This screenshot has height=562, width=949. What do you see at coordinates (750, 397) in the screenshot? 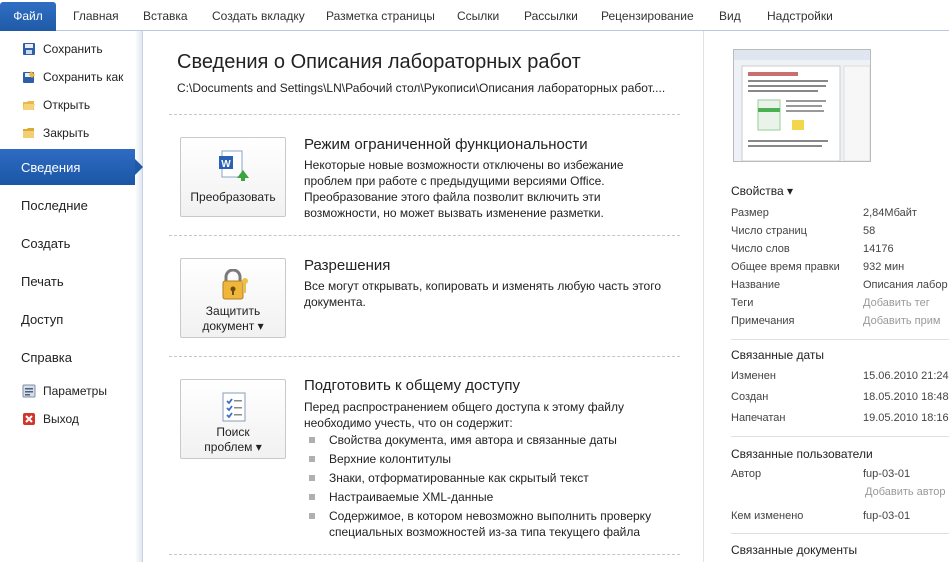
I see `date-label: Создан` at bounding box center [750, 397].